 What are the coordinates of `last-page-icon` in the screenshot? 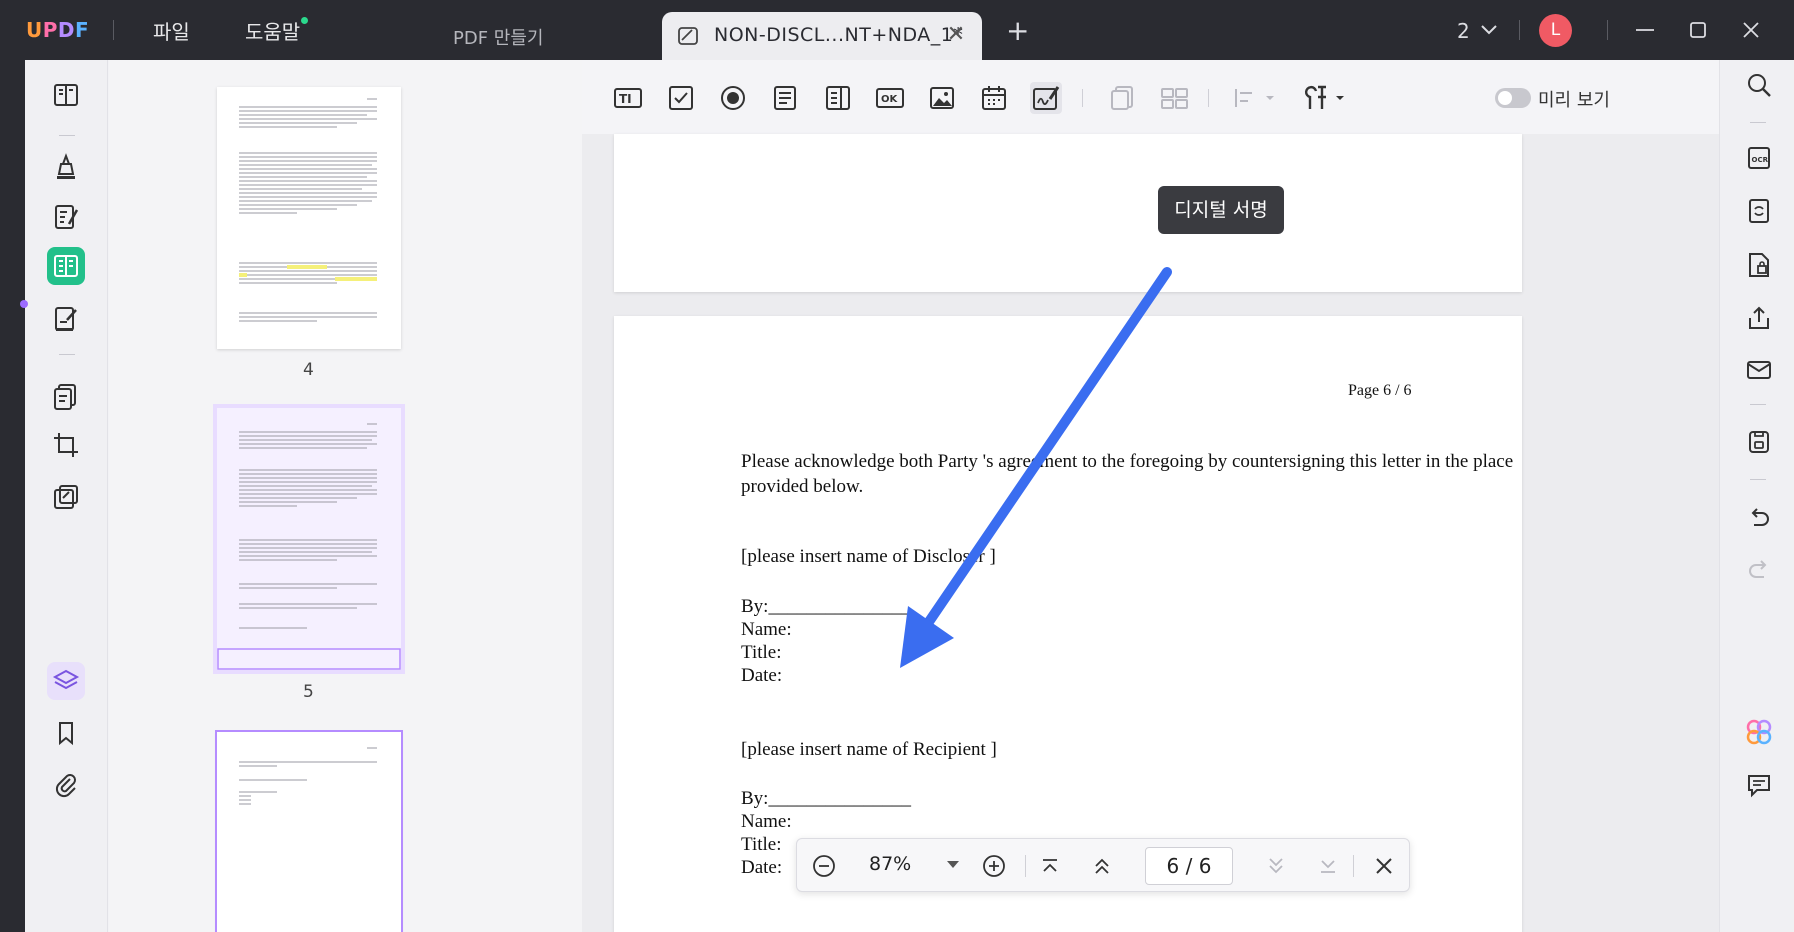 It's located at (1328, 866).